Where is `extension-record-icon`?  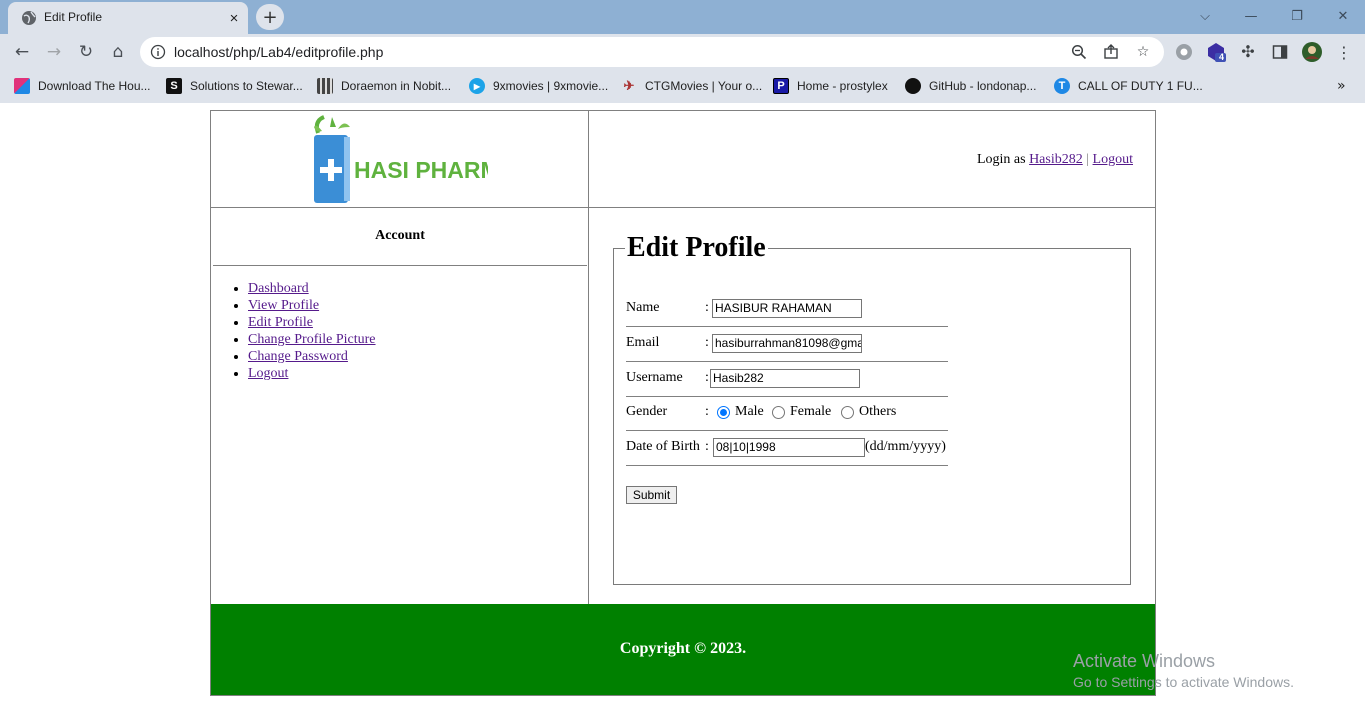
extension-record-icon is located at coordinates (1184, 52).